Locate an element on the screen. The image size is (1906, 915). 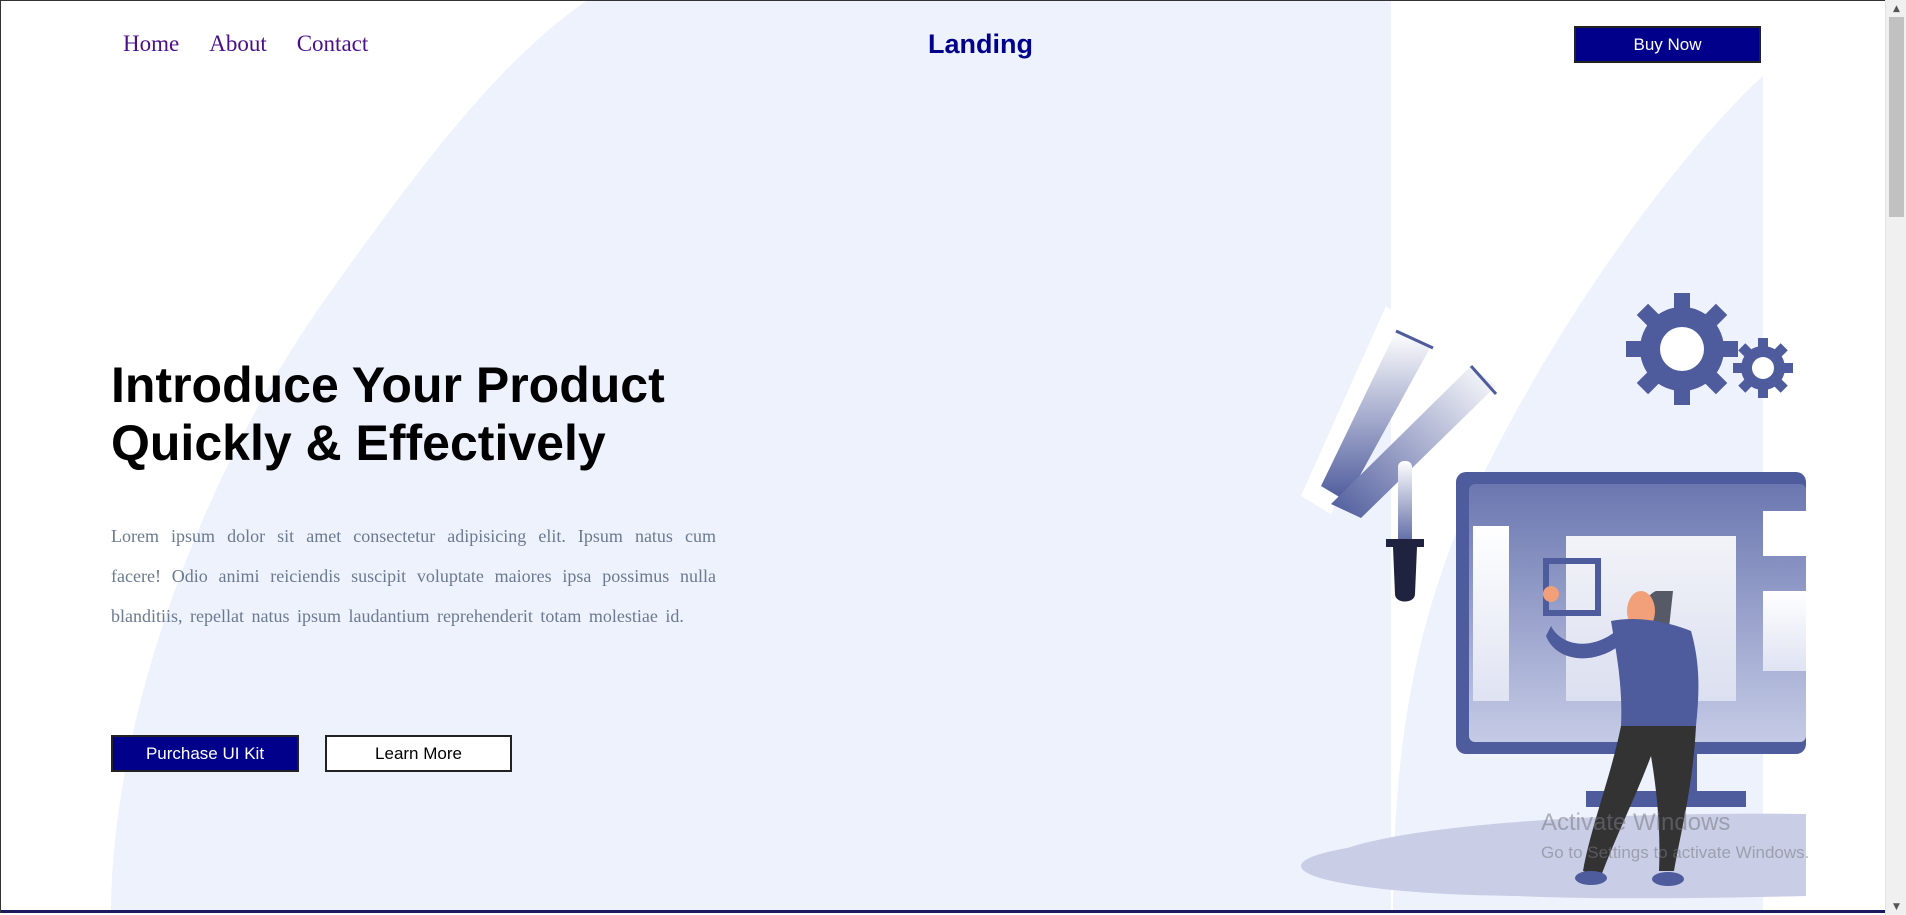
large-gear-icon is located at coordinates (1682, 349).